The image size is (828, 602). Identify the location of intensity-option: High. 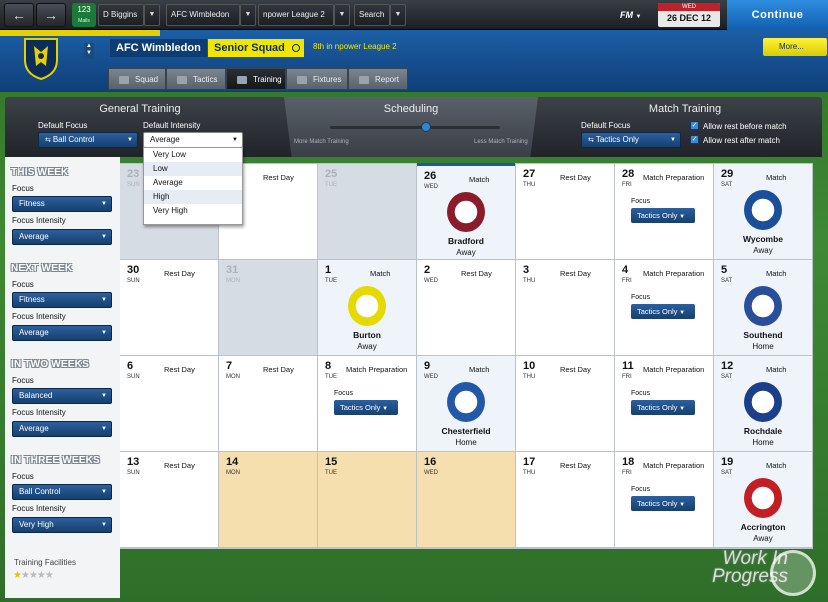
(193, 197).